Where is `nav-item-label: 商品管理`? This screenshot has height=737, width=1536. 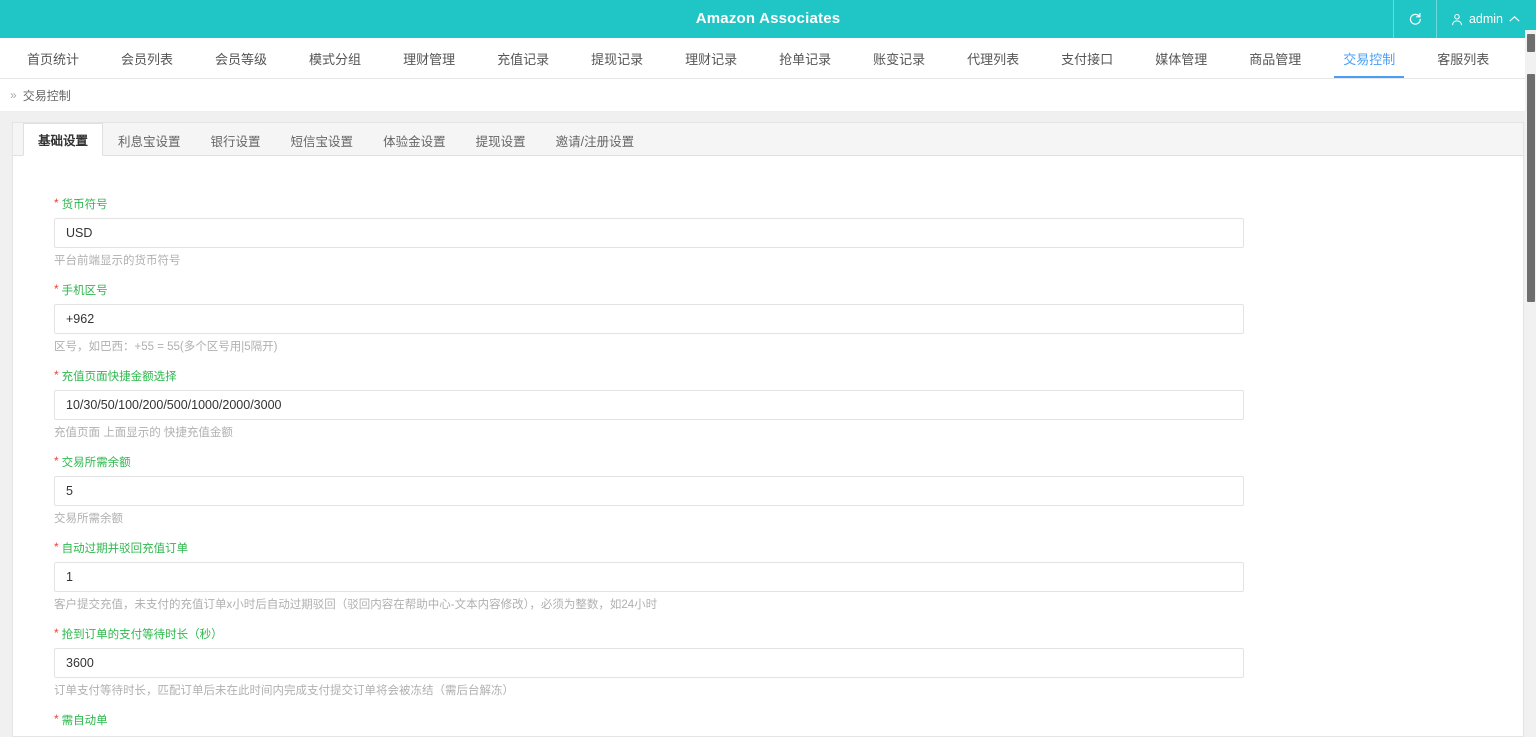 nav-item-label: 商品管理 is located at coordinates (1275, 59).